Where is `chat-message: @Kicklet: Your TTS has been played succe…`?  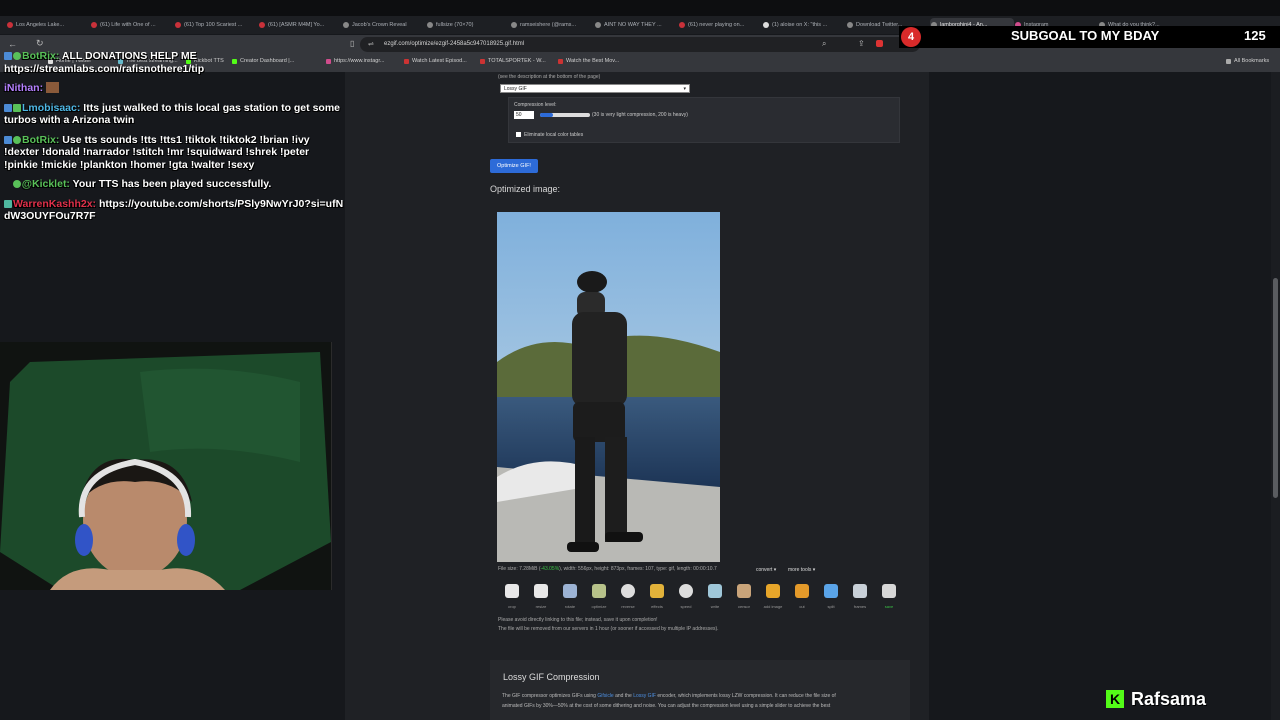 chat-message: @Kicklet: Your TTS has been played succe… is located at coordinates (174, 184).